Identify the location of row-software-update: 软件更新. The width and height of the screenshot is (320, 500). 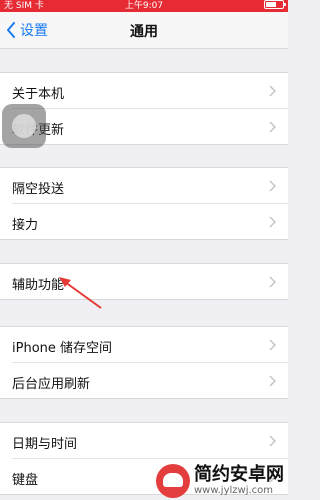
(150, 126).